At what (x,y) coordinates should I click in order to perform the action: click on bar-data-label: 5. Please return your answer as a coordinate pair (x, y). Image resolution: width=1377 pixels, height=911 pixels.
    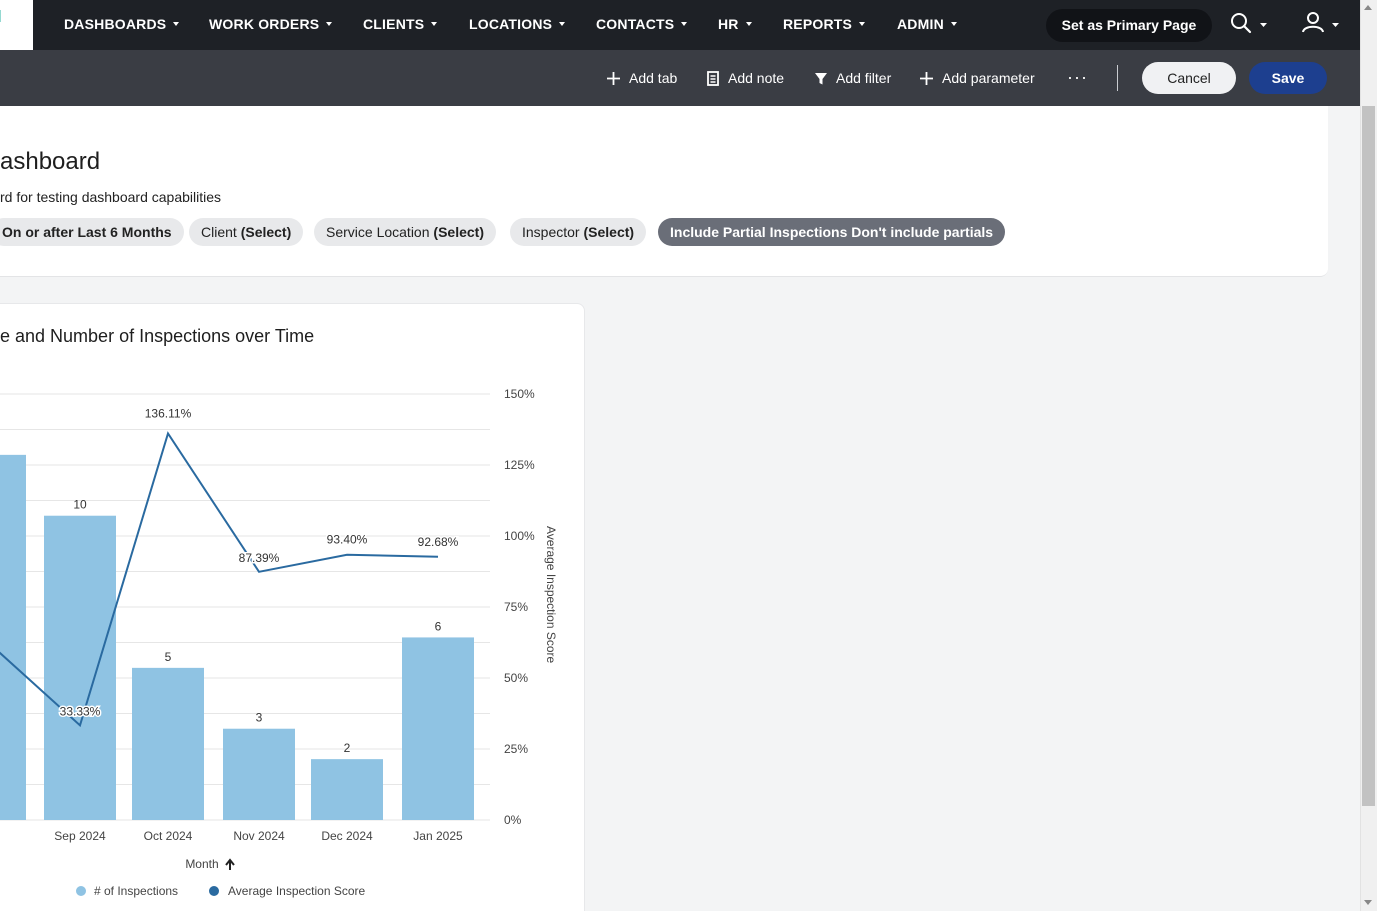
    Looking at the image, I should click on (168, 657).